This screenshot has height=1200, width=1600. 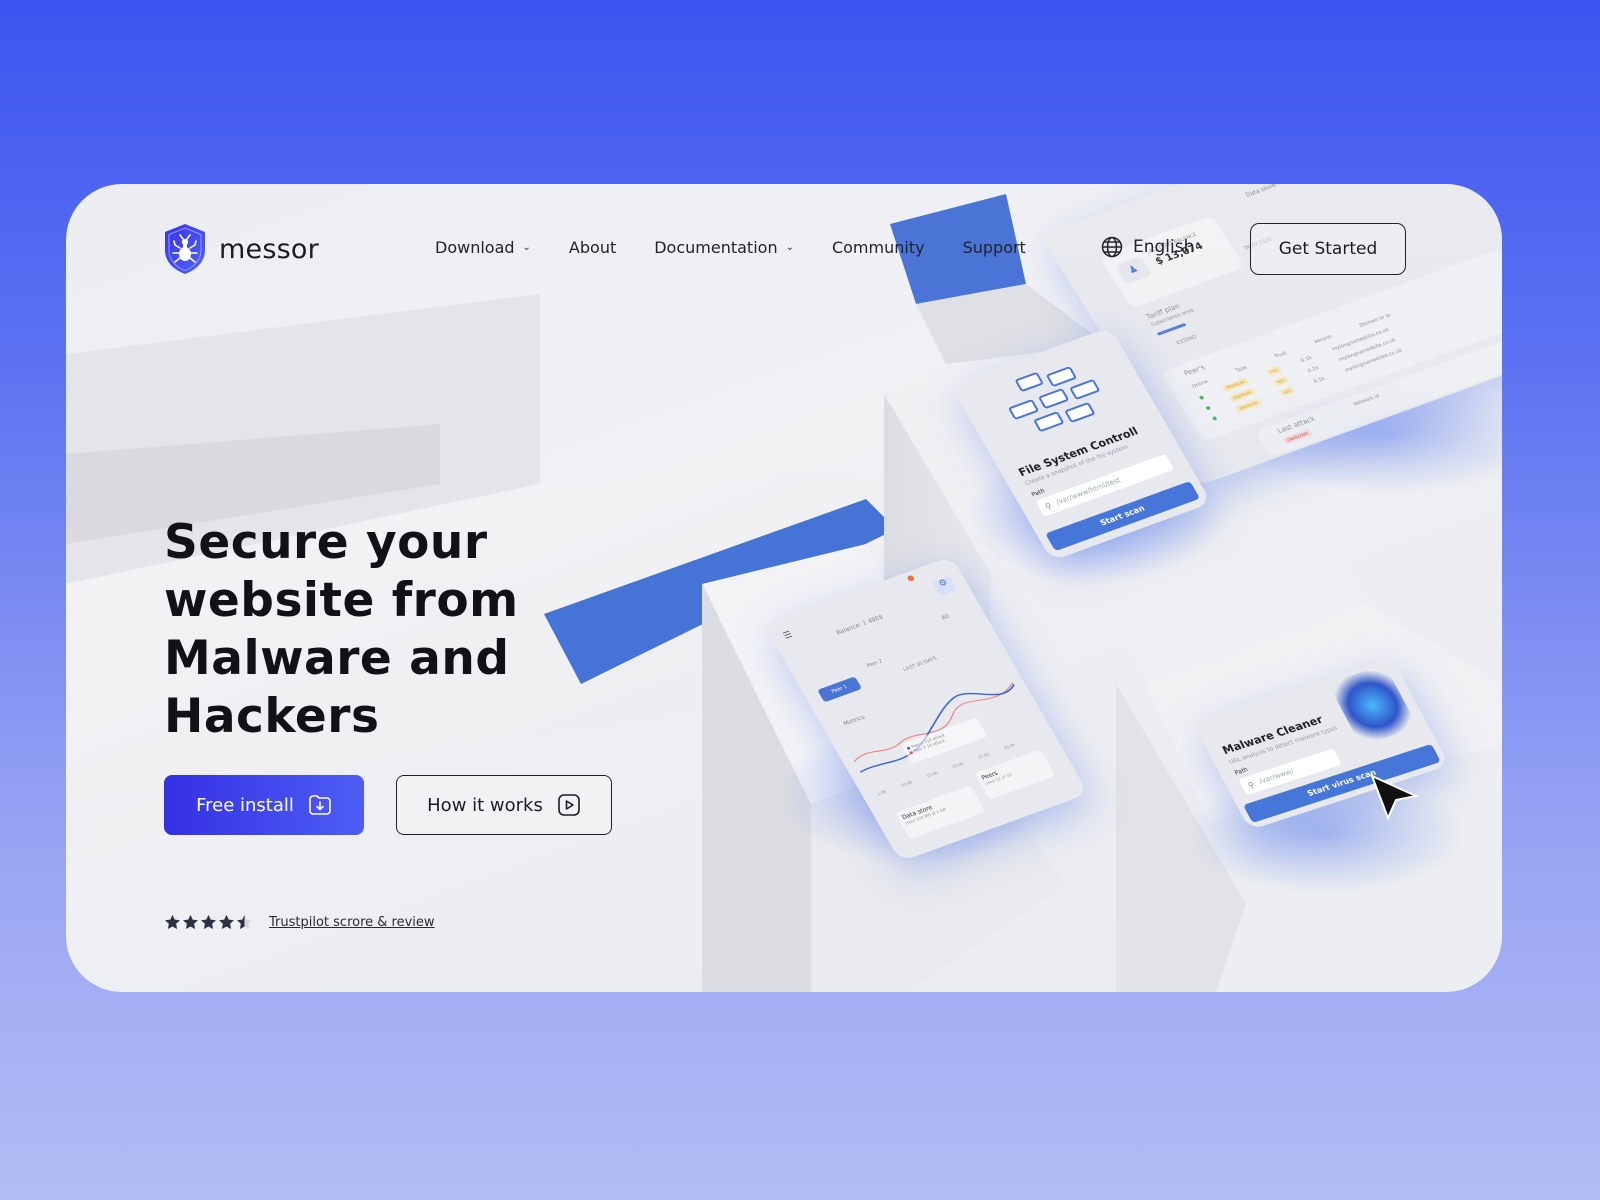 I want to click on tab-peer-1: Peer 1, so click(x=839, y=689).